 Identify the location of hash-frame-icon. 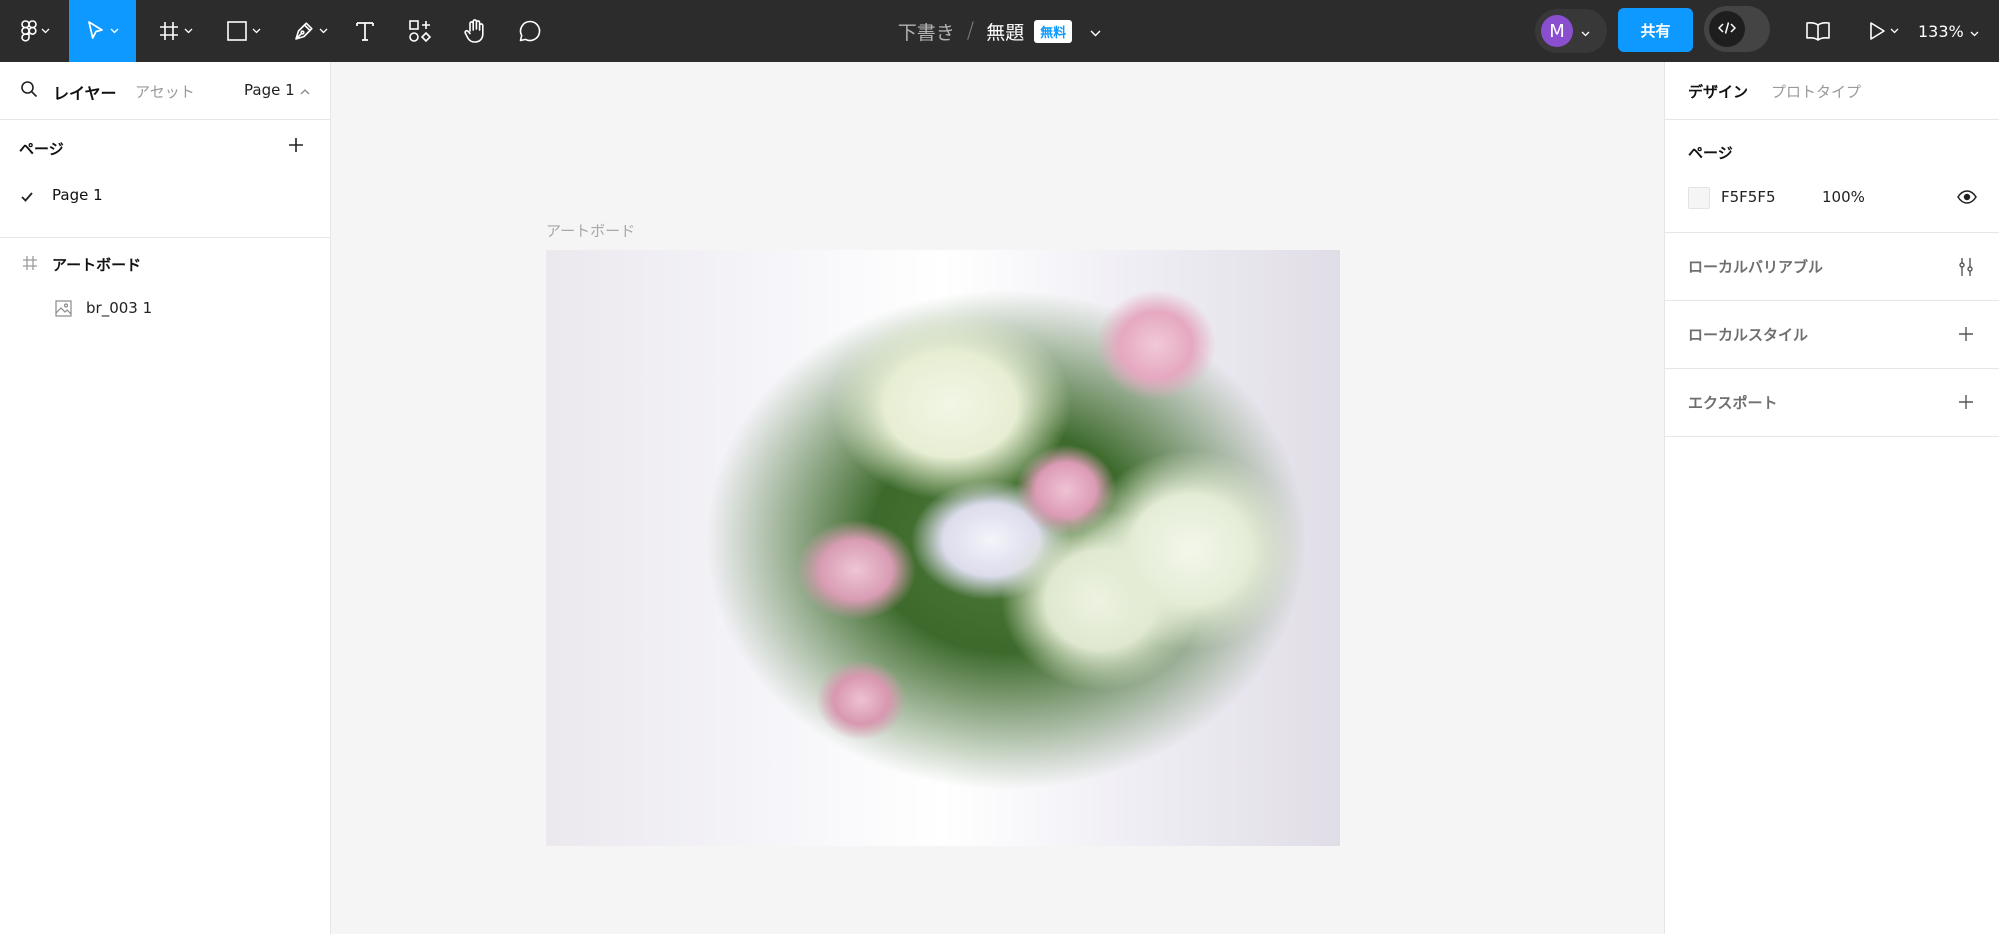
(169, 31).